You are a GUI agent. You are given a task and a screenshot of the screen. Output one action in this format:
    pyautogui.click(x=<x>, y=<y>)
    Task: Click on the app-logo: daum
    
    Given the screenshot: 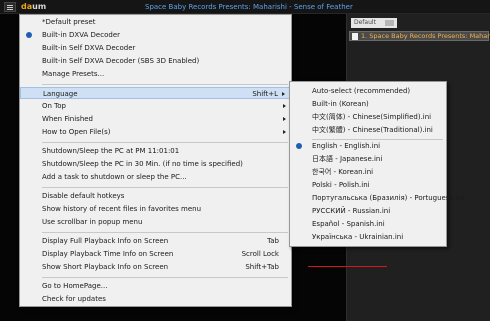 What is the action you would take?
    pyautogui.click(x=33, y=7)
    